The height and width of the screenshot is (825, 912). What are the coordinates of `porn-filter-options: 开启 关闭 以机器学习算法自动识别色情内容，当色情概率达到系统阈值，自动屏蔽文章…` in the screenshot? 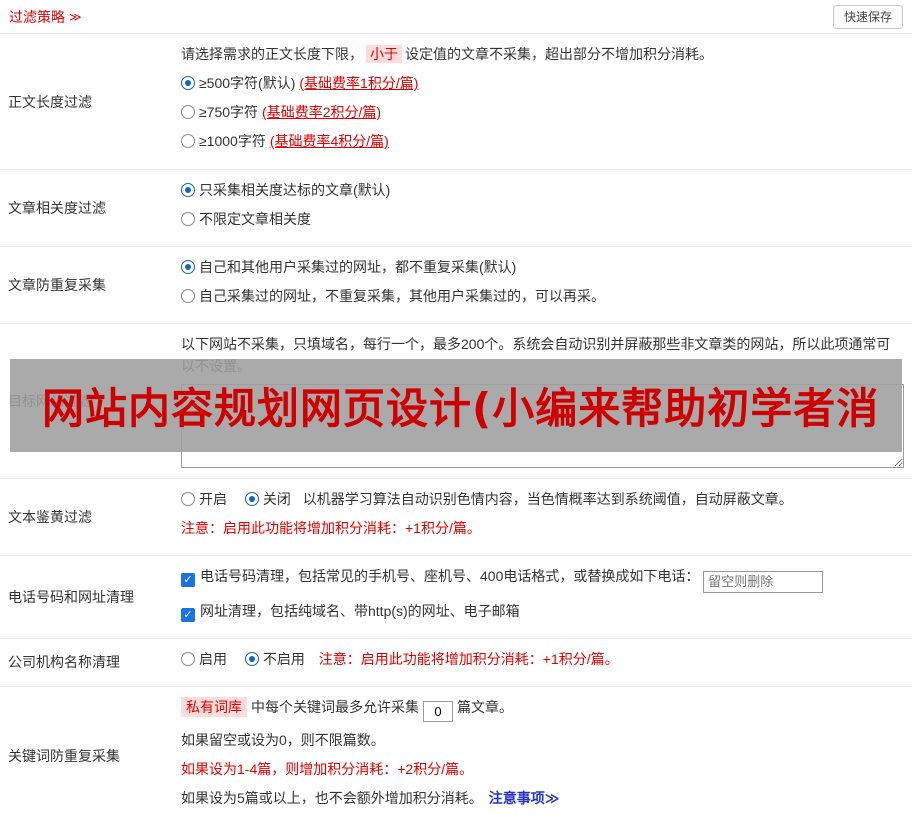 It's located at (542, 499).